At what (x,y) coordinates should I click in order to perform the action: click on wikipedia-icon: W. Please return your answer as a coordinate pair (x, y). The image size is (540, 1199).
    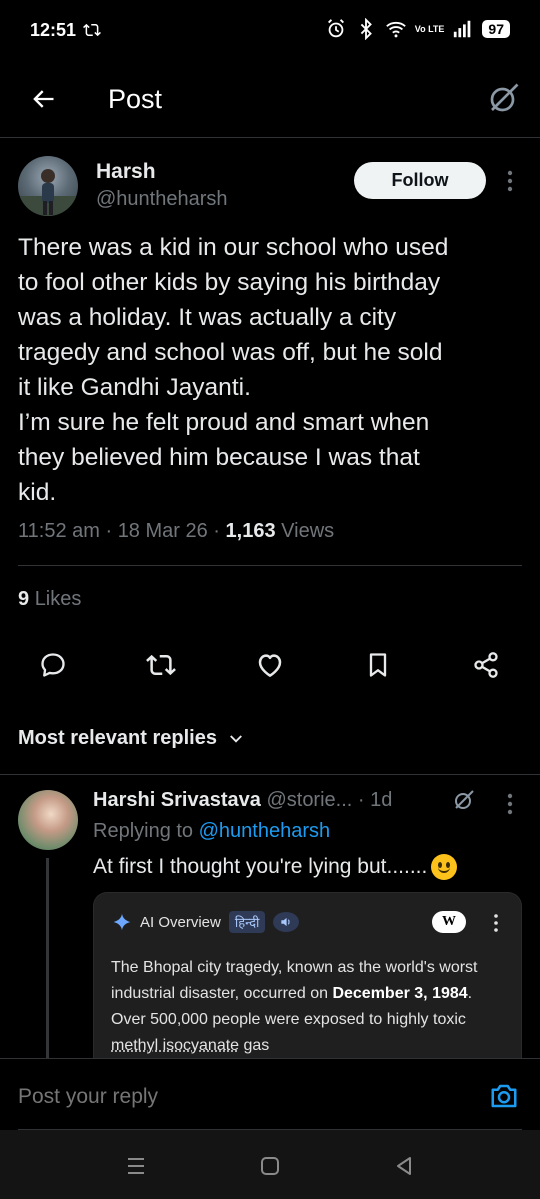
    Looking at the image, I should click on (449, 922).